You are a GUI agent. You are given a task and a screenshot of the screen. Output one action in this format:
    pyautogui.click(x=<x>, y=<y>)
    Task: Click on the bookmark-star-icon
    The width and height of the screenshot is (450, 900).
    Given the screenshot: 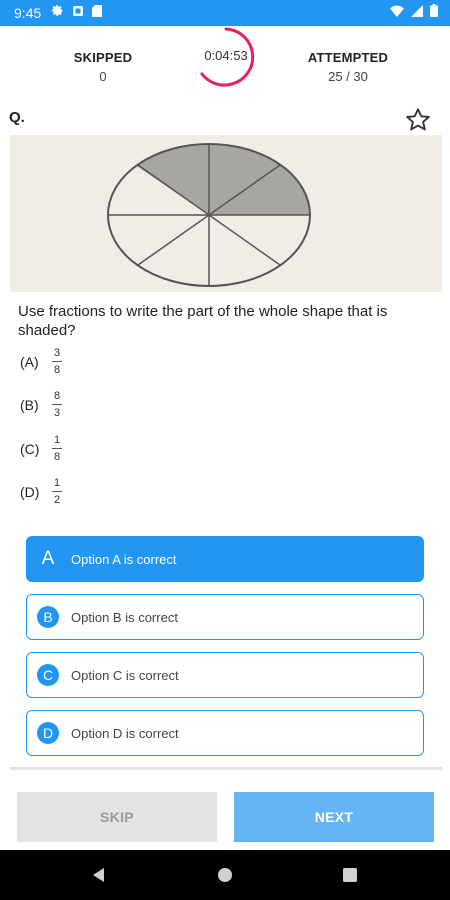 What is the action you would take?
    pyautogui.click(x=418, y=120)
    